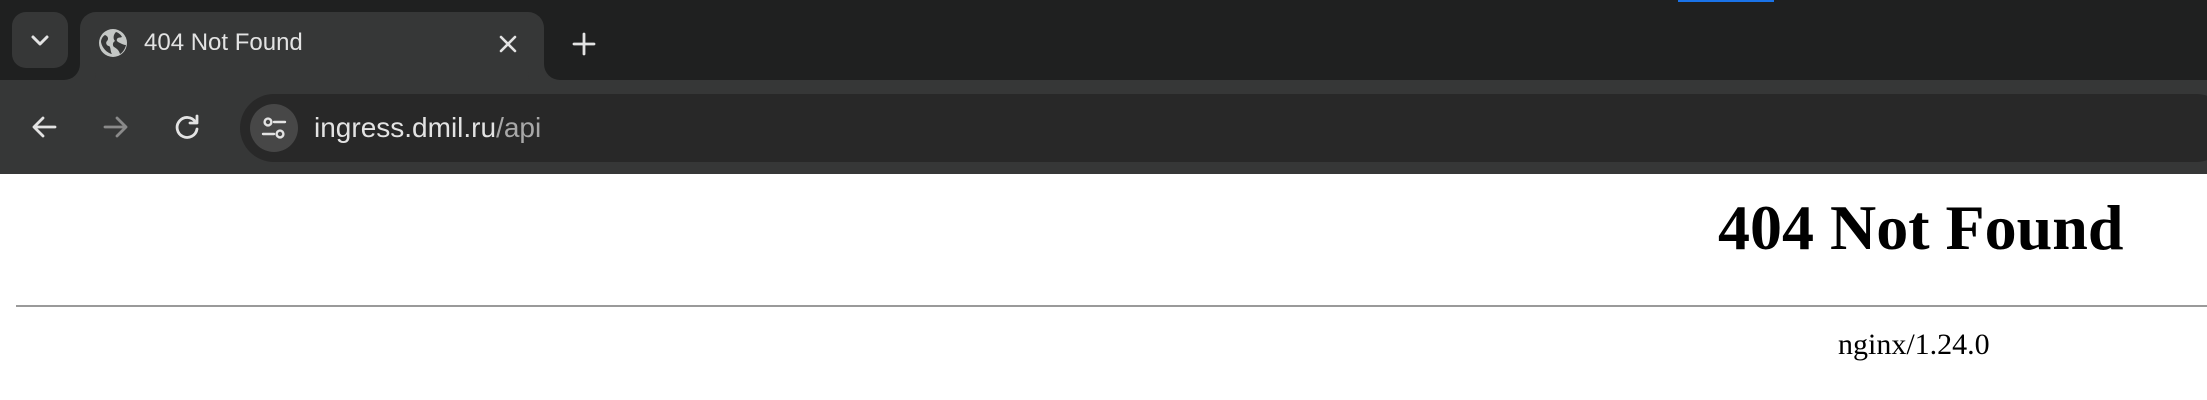 The width and height of the screenshot is (2207, 400). What do you see at coordinates (1726, 1) in the screenshot?
I see `window-accent-indicator` at bounding box center [1726, 1].